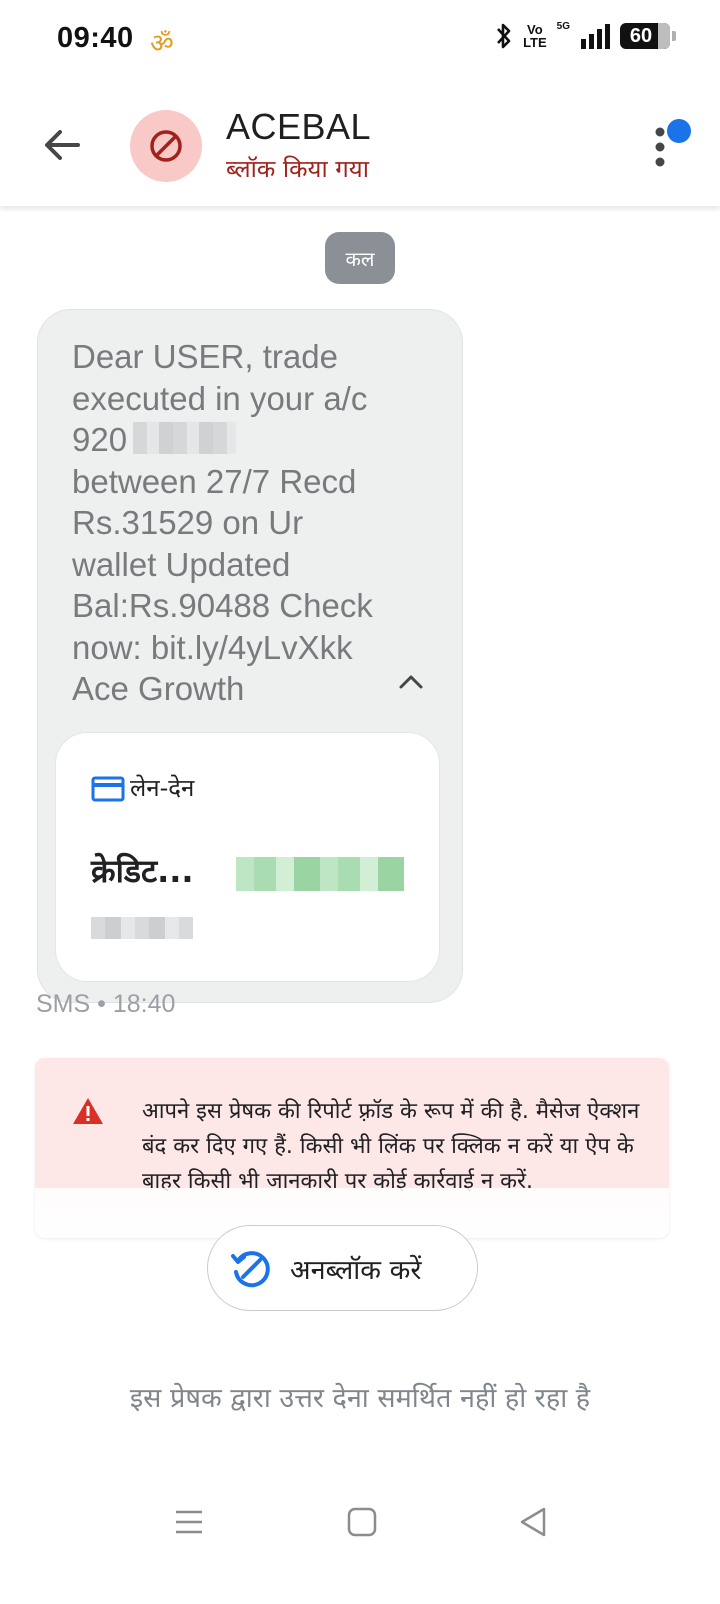 Image resolution: width=720 pixels, height=1604 pixels. Describe the element at coordinates (411, 682) in the screenshot. I see `chevron-up-icon` at that location.